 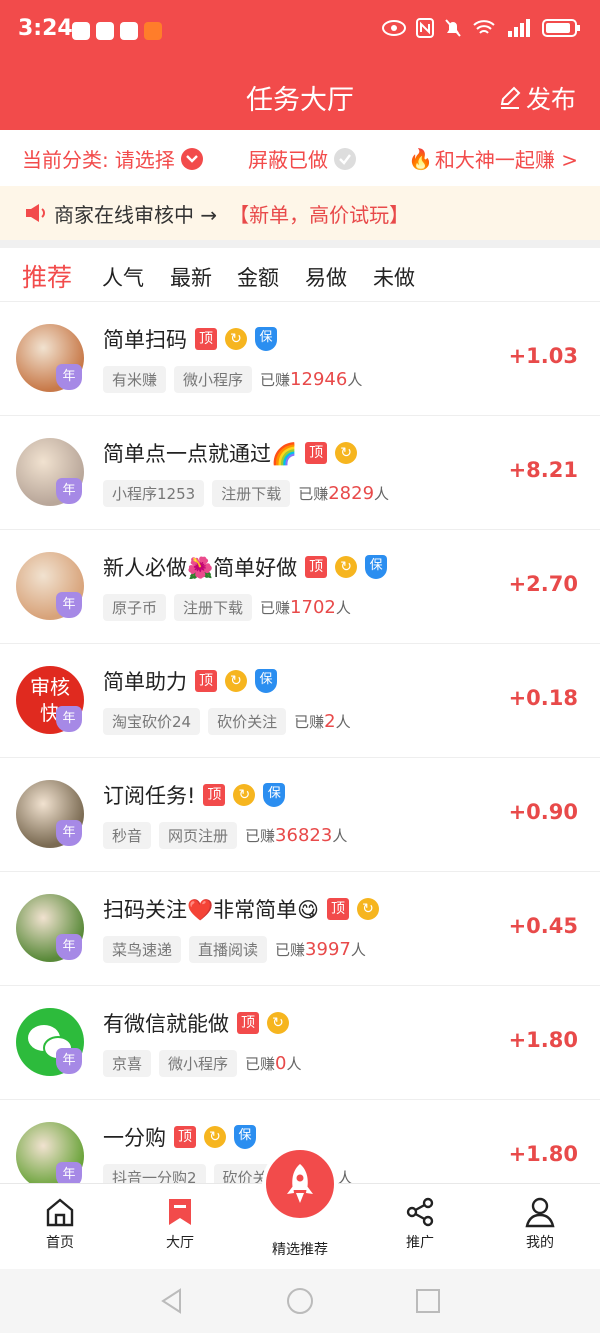 I want to click on task-meta: 淘宝砍价24 砍价关注 已赚2人, so click(x=227, y=721).